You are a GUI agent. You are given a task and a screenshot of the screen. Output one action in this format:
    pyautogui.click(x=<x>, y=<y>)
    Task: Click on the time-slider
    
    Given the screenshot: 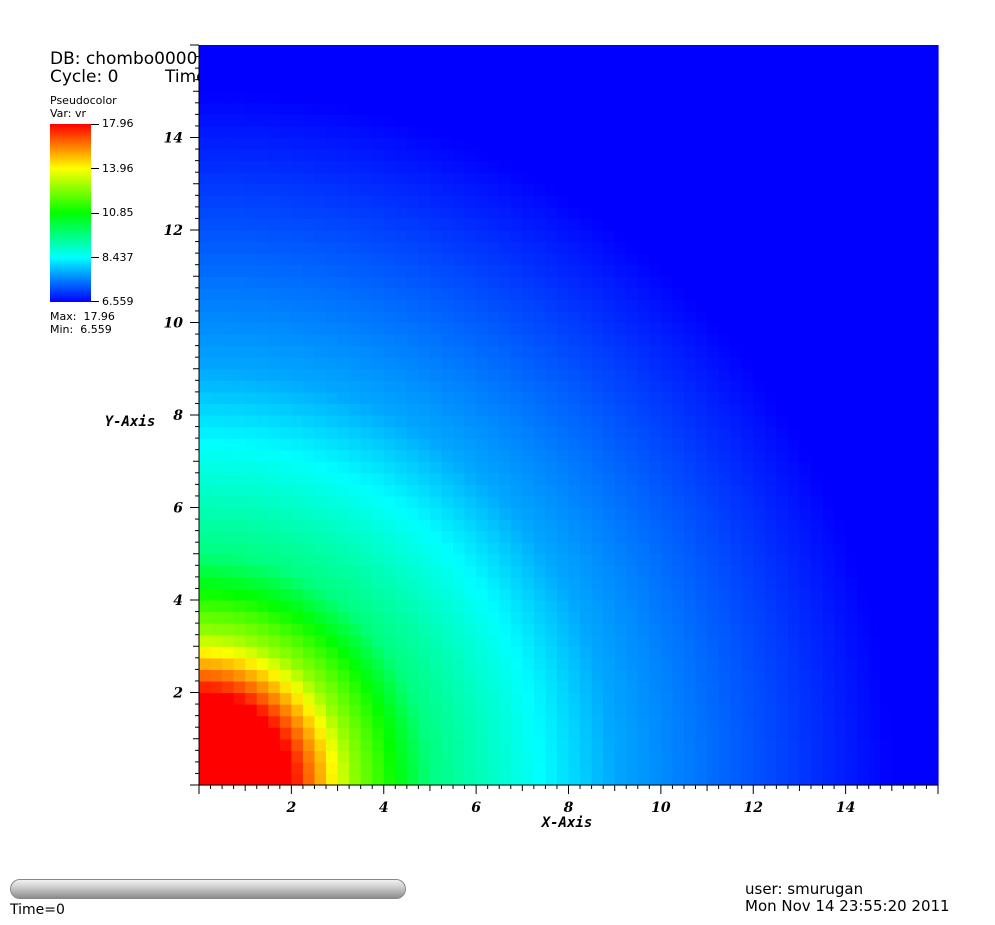 What is the action you would take?
    pyautogui.click(x=208, y=889)
    